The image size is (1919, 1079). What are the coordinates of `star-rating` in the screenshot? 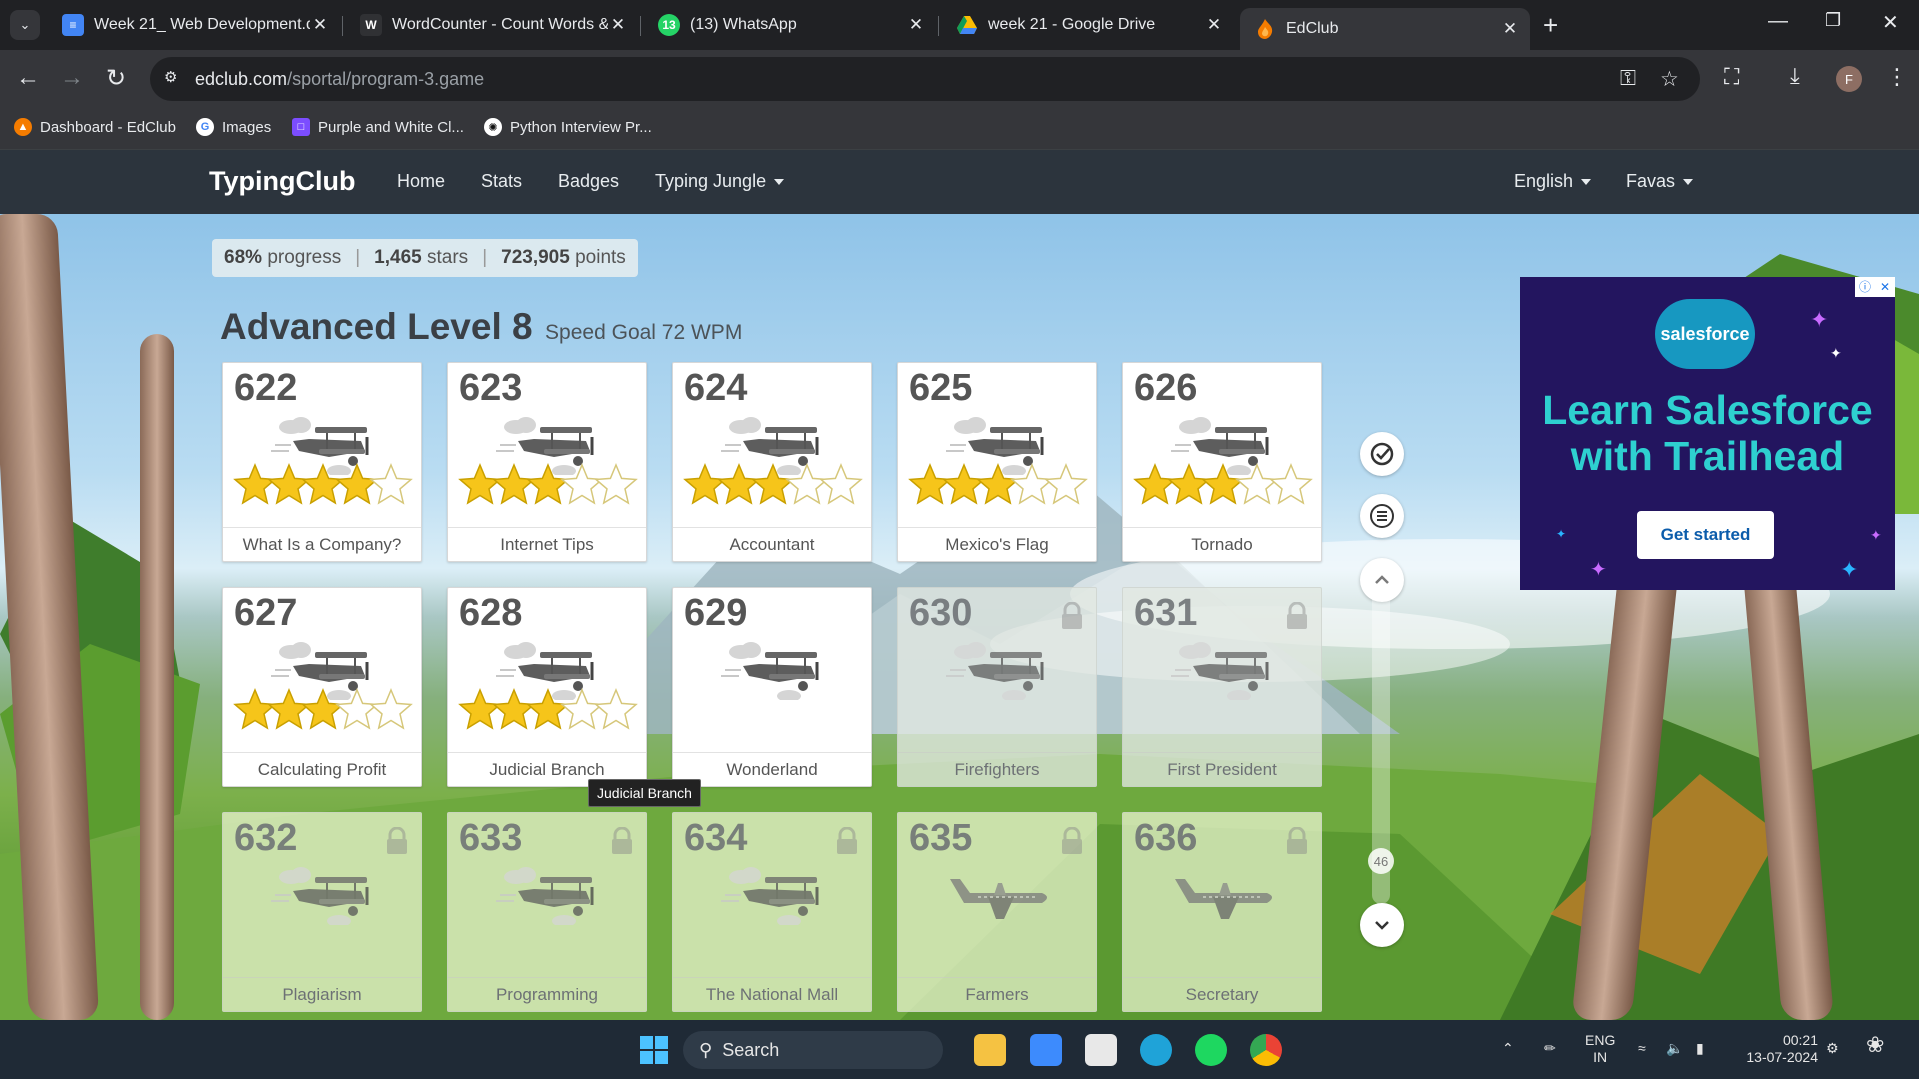 It's located at (323, 712).